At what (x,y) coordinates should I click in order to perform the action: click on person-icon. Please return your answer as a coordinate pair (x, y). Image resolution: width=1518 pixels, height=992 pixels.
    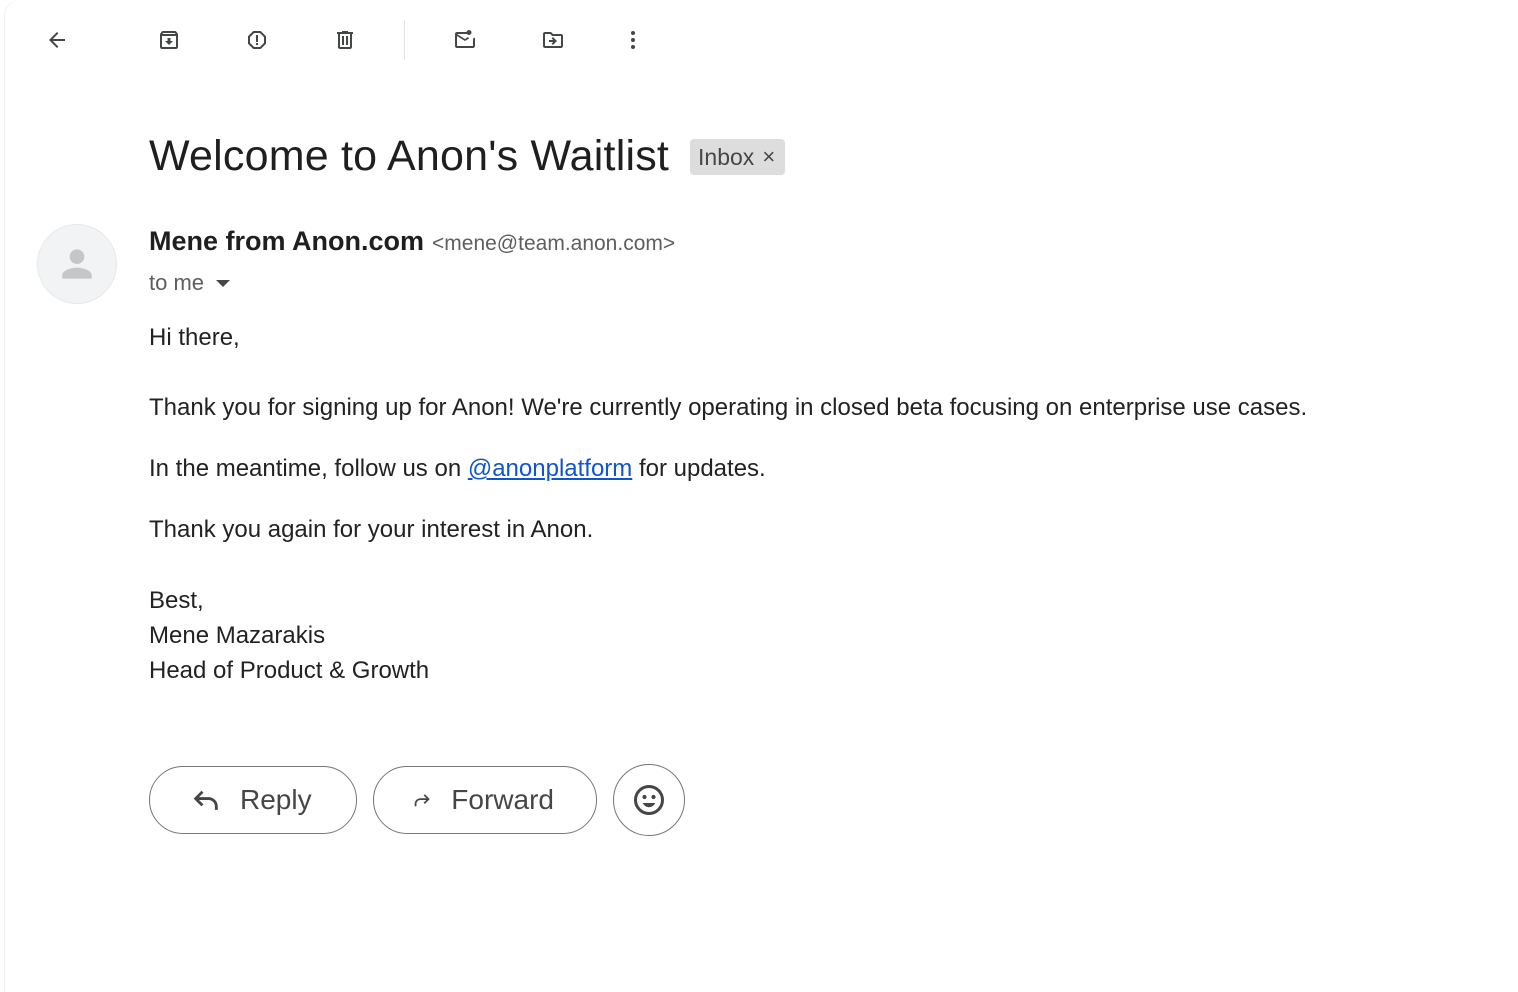
    Looking at the image, I should click on (77, 264).